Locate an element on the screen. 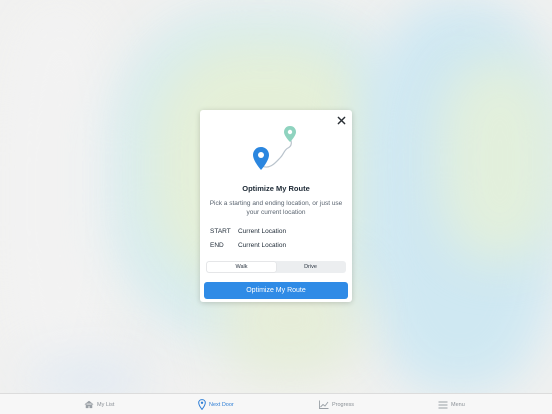 The image size is (552, 414). end-value: Current Location is located at coordinates (262, 245).